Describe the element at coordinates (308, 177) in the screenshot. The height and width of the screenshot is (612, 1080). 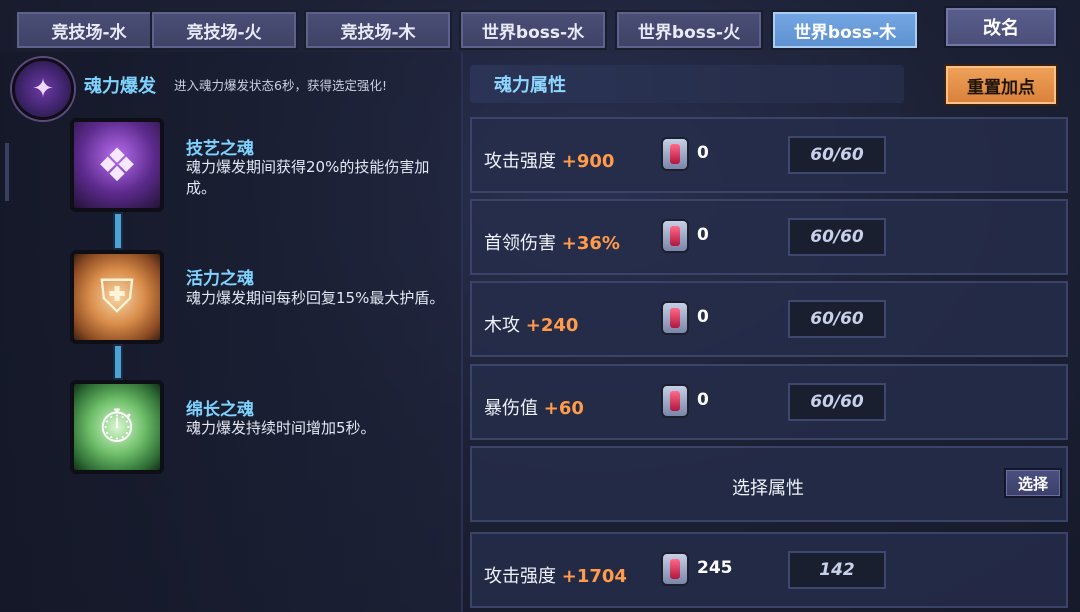
I see `skill-description: 魂力爆发期间获得20%的技能伤害加成。` at that location.